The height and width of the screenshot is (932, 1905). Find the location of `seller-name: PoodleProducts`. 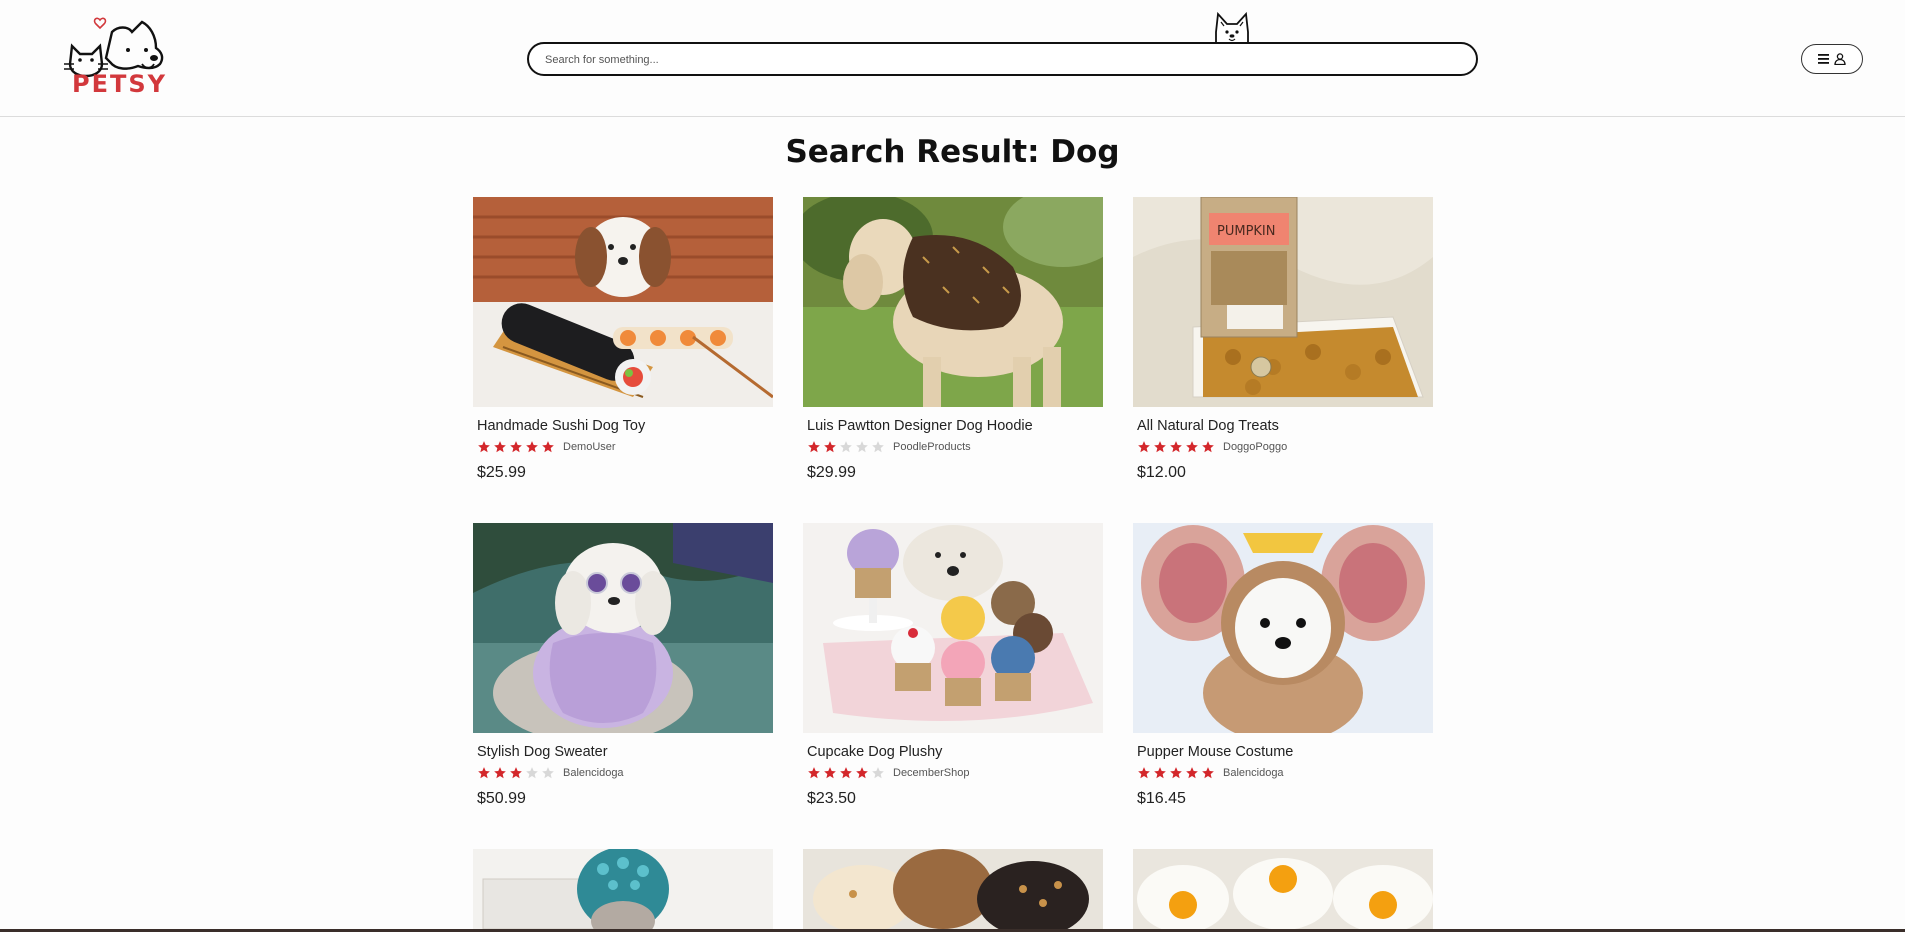

seller-name: PoodleProducts is located at coordinates (932, 447).